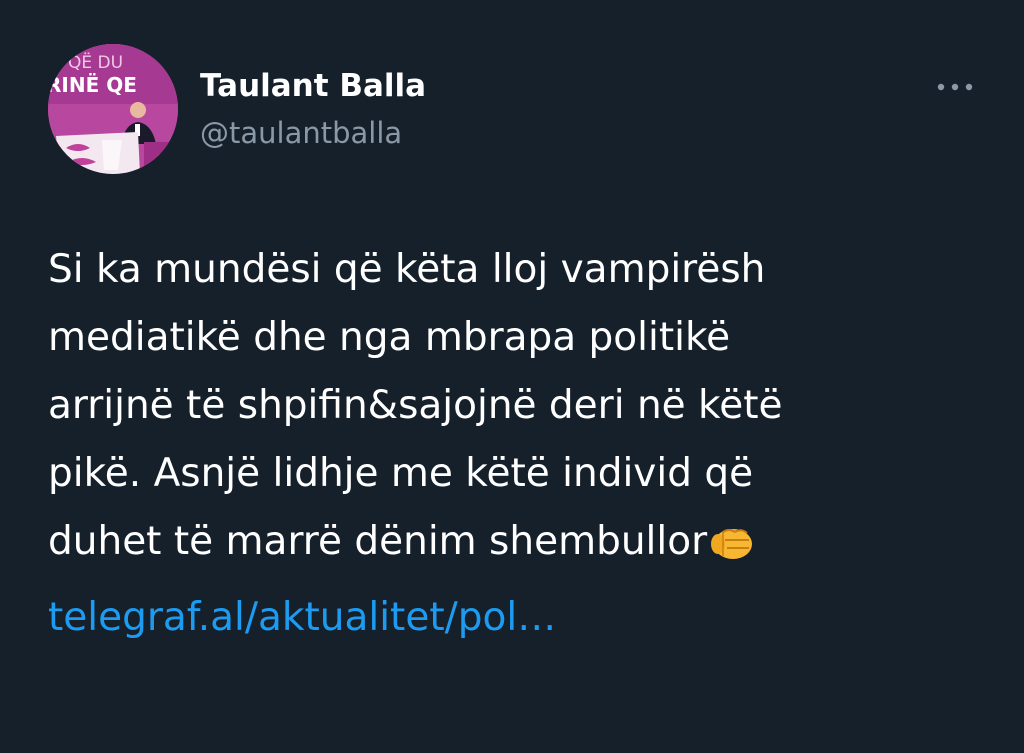 This screenshot has width=1024, height=753. I want to click on oncoming-fist-emoji, so click(732, 550).